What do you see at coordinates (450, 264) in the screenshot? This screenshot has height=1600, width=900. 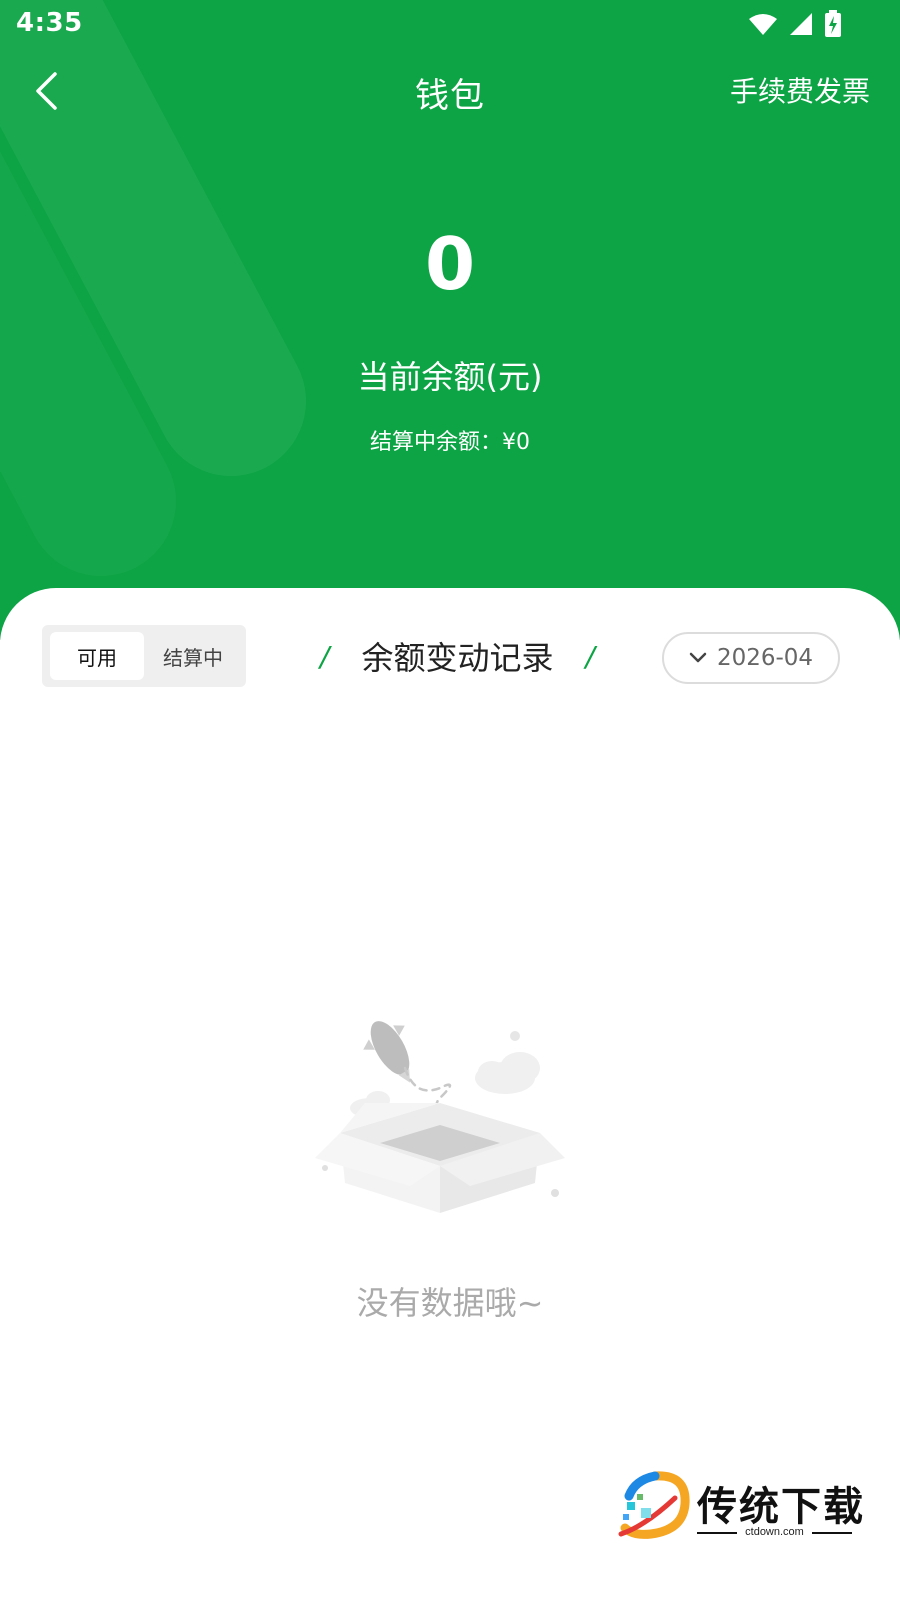 I see `balance-amount: 0` at bounding box center [450, 264].